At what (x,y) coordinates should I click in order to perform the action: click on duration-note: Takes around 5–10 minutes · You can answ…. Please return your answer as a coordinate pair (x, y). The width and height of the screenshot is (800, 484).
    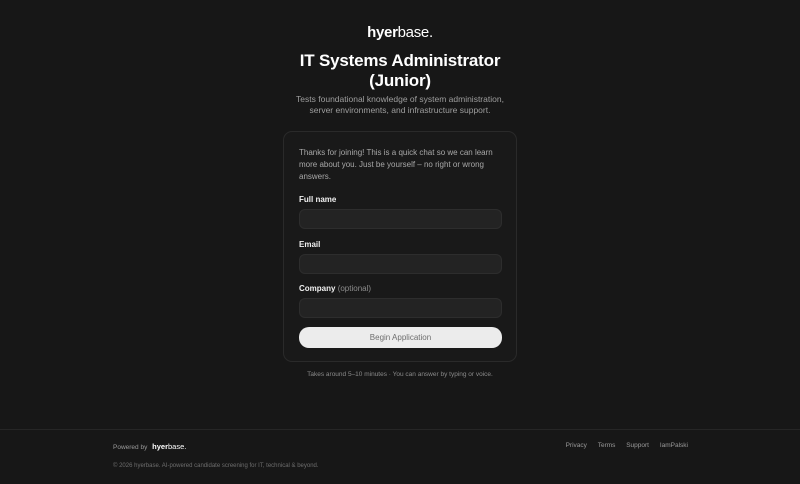
    Looking at the image, I should click on (400, 374).